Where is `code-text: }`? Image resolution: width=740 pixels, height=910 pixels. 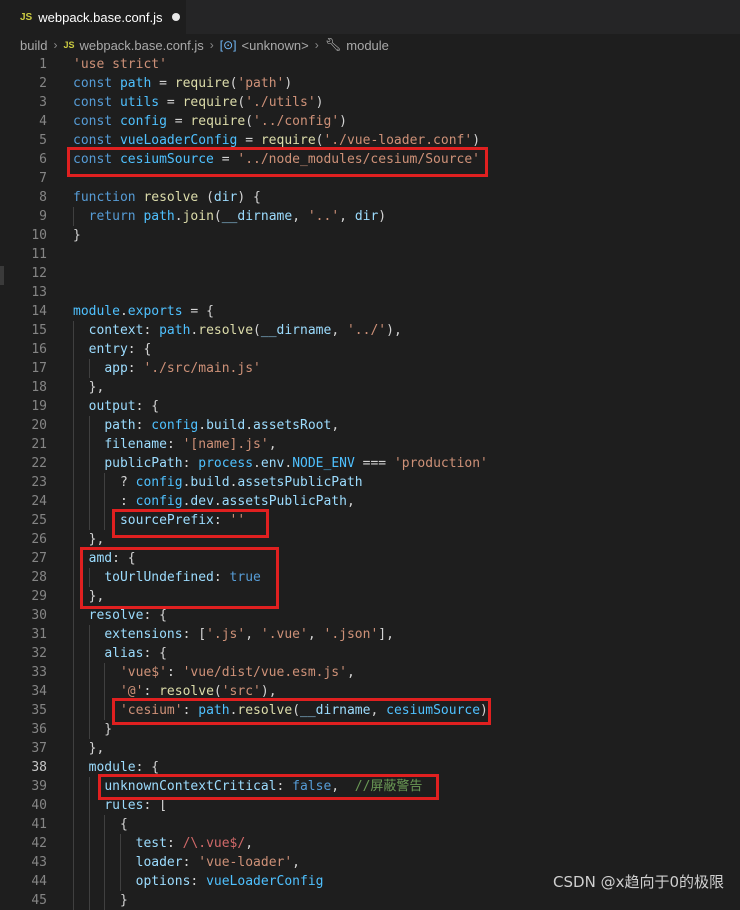 code-text: } is located at coordinates (92, 729).